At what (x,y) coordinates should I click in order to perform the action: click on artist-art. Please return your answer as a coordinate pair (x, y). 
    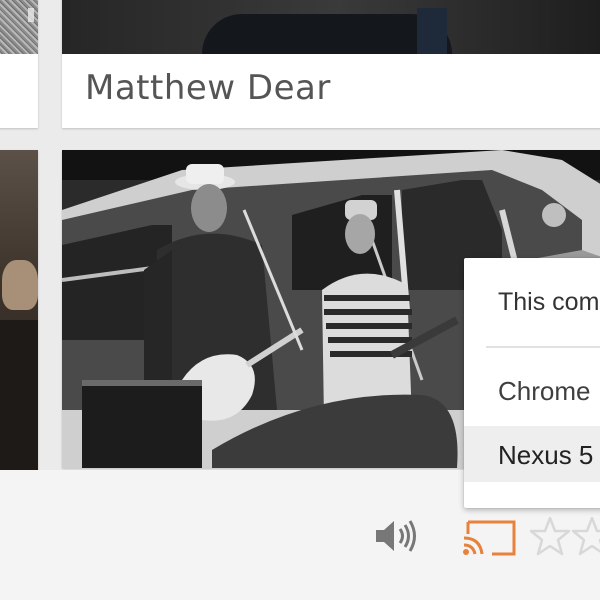
    Looking at the image, I should click on (331, 27).